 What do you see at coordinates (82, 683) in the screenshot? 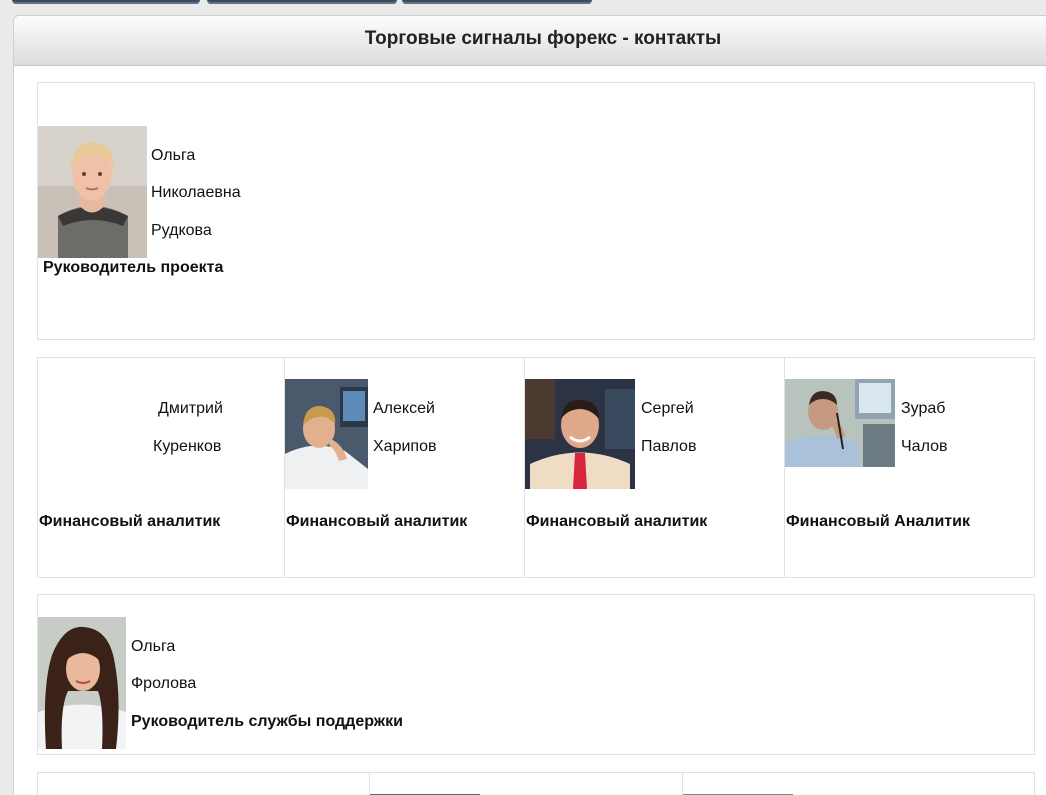
I see `support-photo` at bounding box center [82, 683].